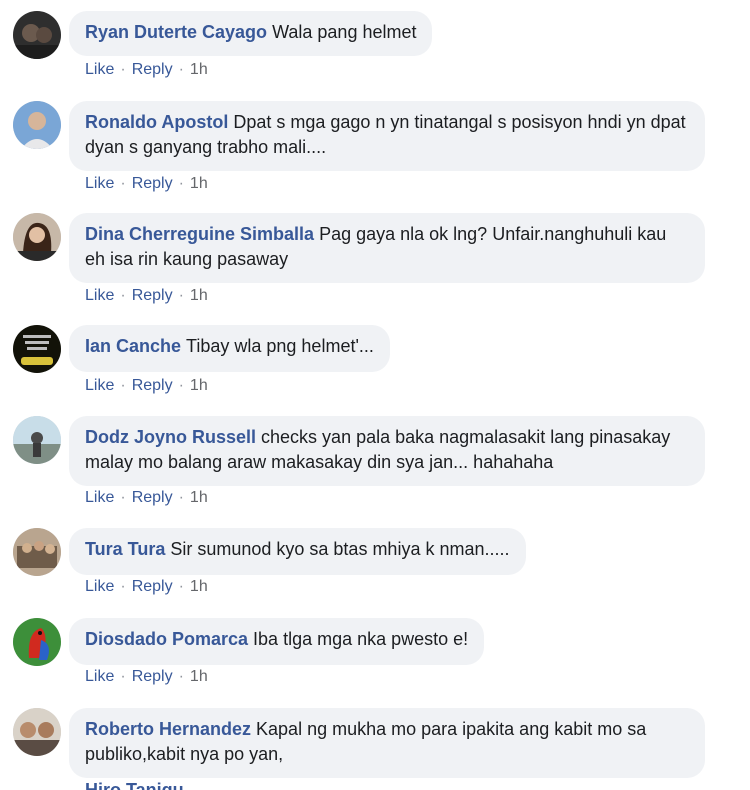  What do you see at coordinates (361, 639) in the screenshot?
I see `comment-text: Iba tlga mga nka pwesto e!` at bounding box center [361, 639].